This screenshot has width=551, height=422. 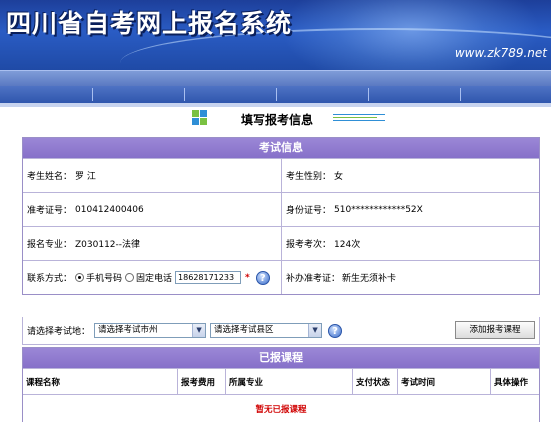 What do you see at coordinates (200, 118) in the screenshot?
I see `form-logo-icon` at bounding box center [200, 118].